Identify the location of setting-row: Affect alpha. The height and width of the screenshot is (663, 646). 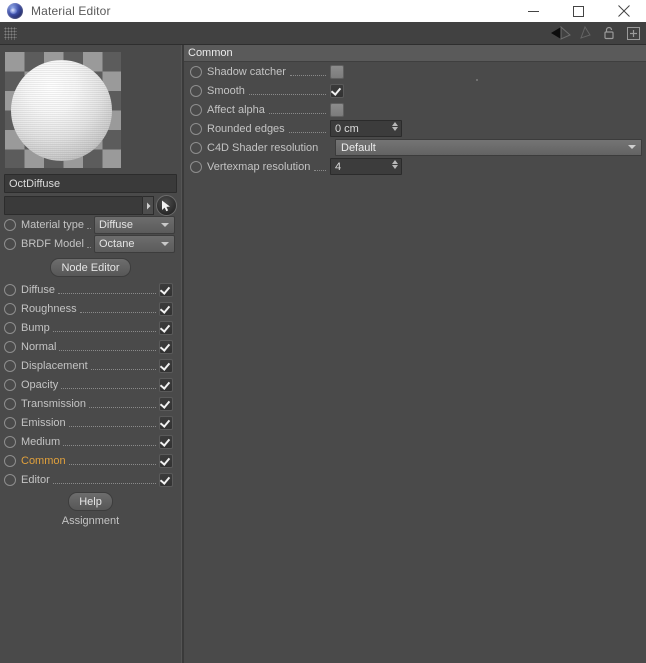
(415, 109).